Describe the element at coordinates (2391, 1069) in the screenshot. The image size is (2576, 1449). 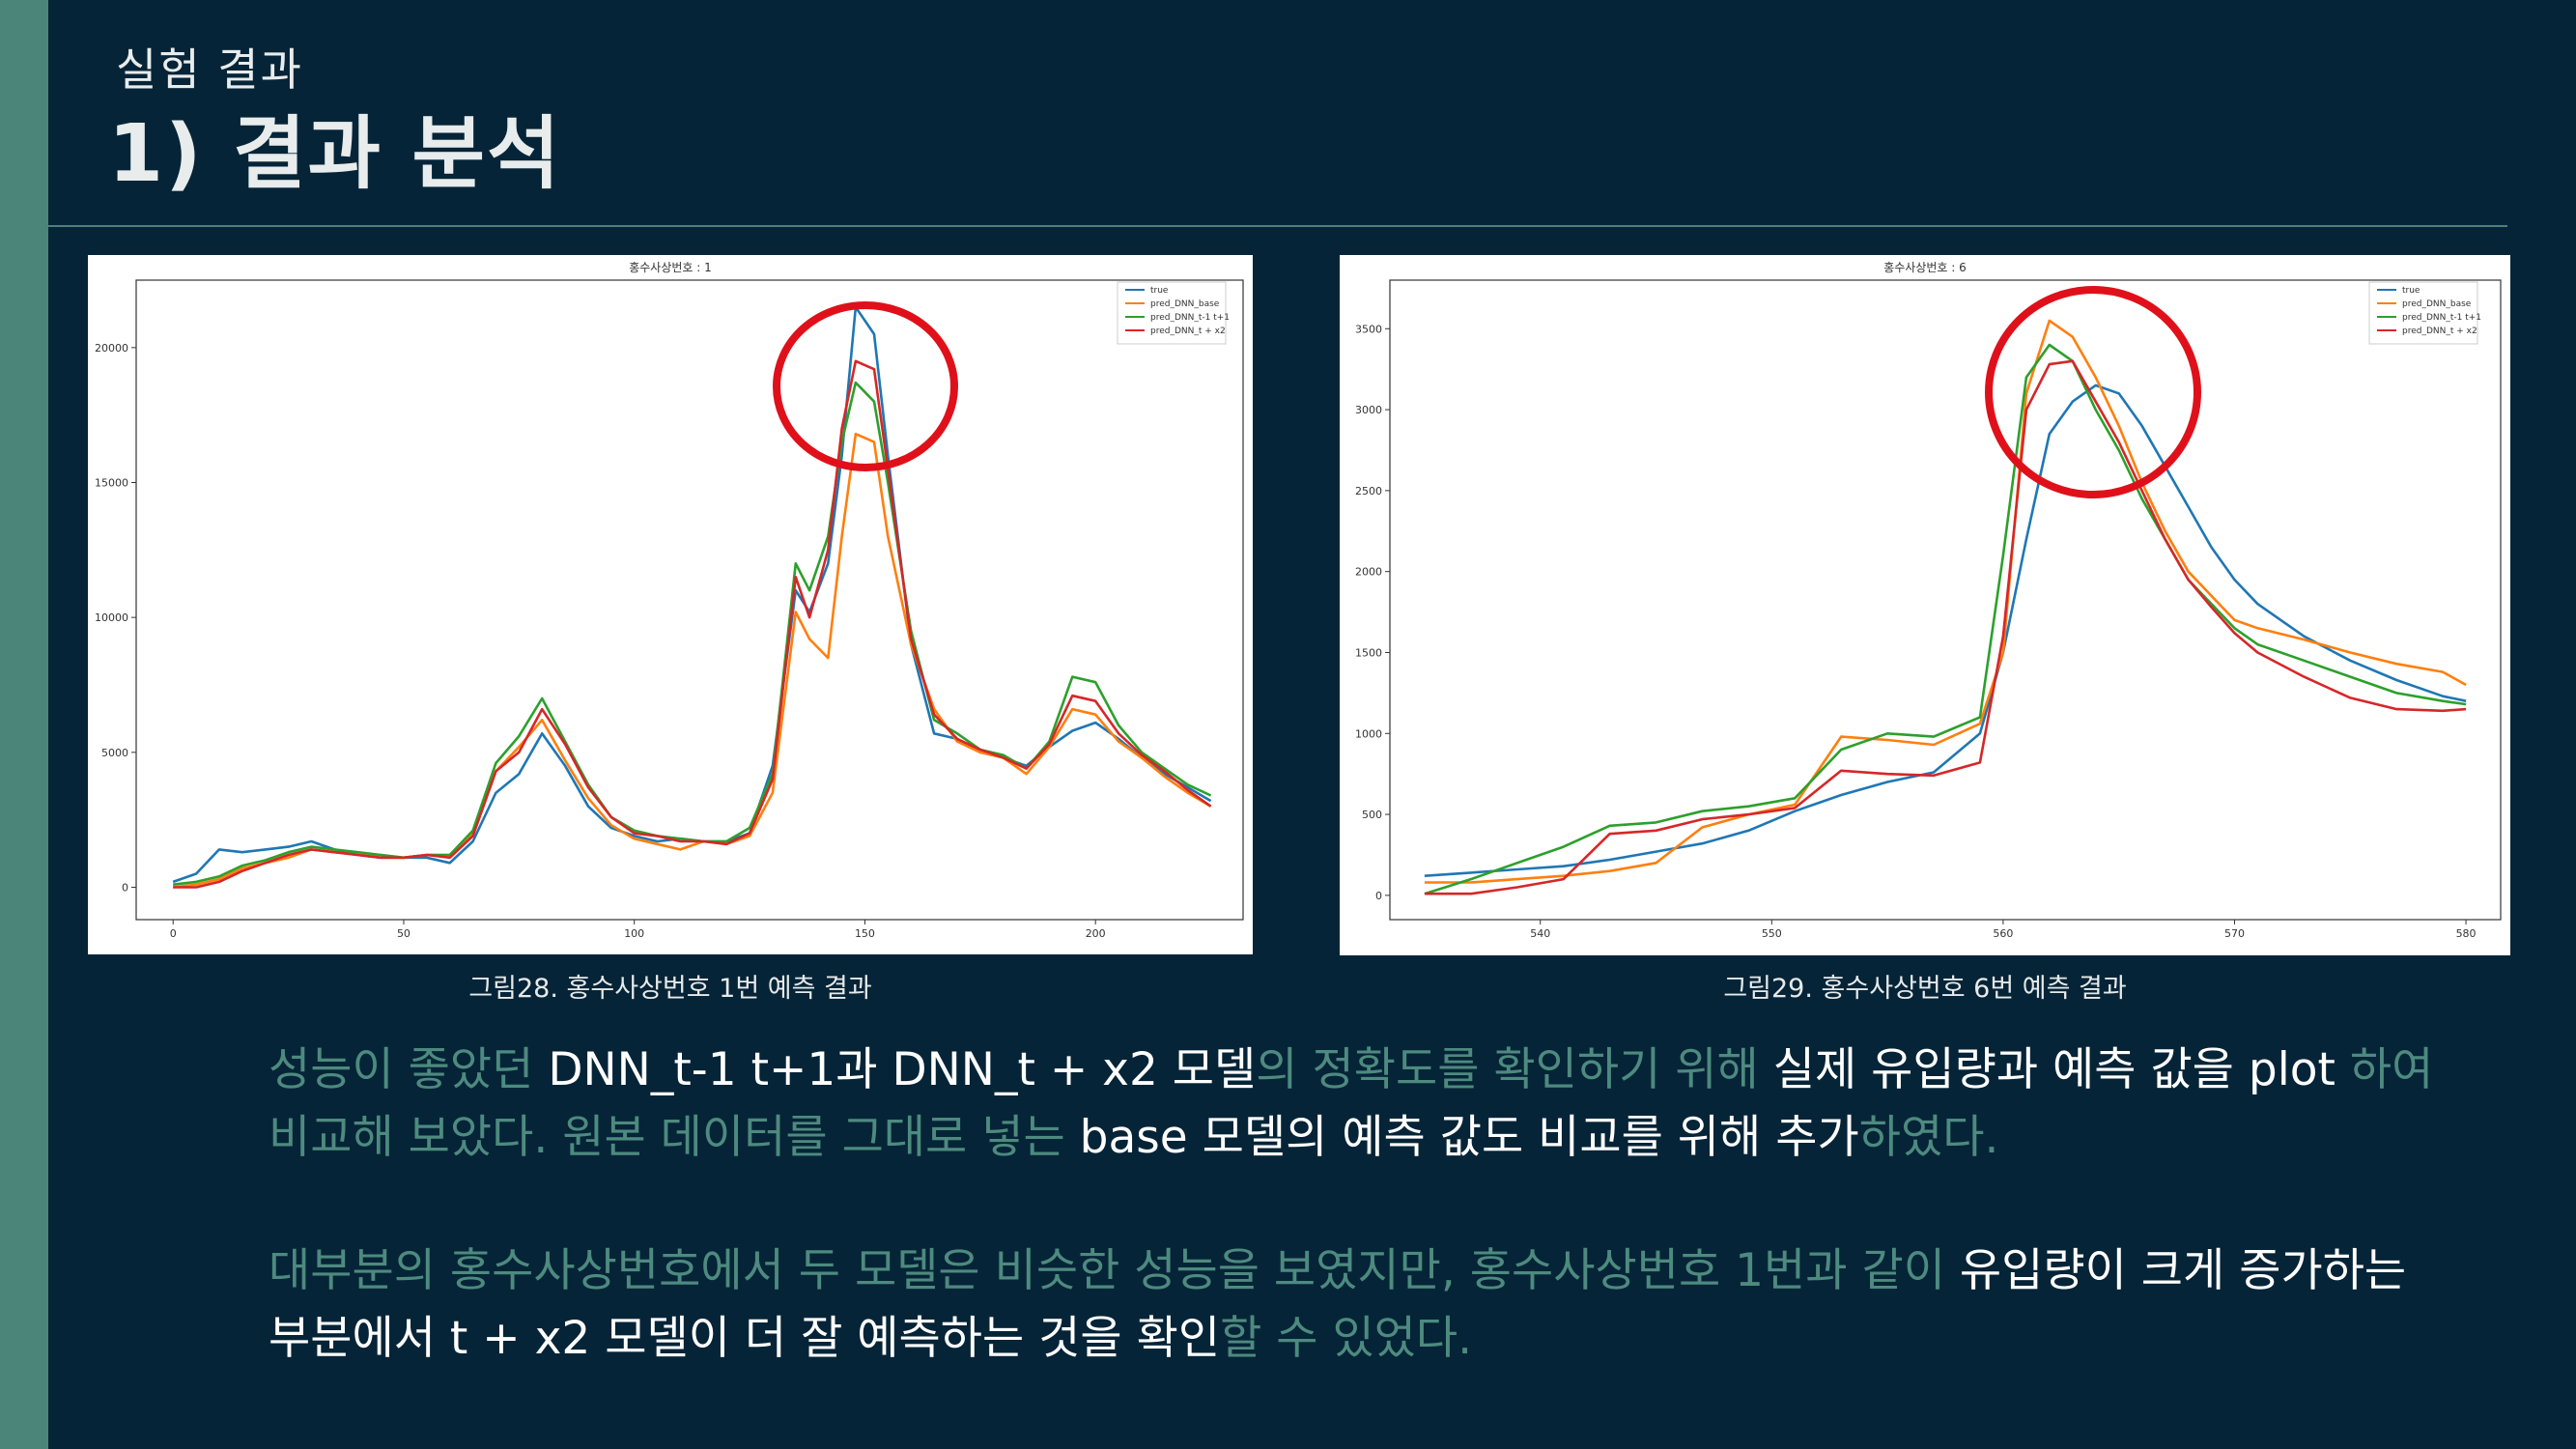
I see `text-run: 하여` at that location.